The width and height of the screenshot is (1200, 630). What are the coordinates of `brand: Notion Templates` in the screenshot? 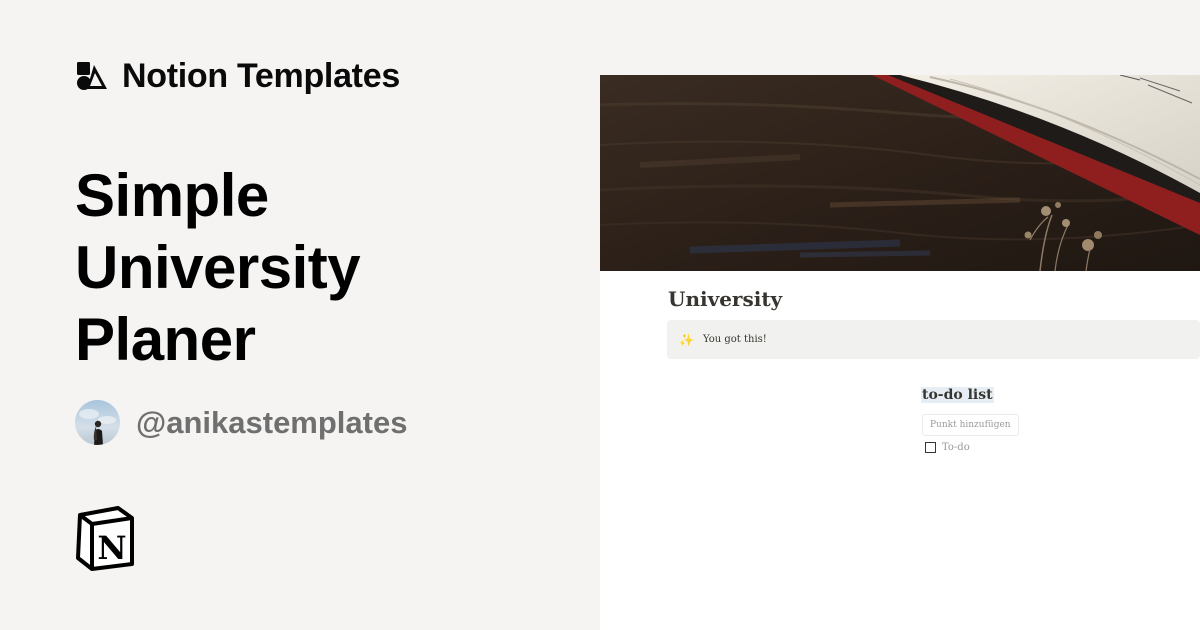 It's located at (238, 76).